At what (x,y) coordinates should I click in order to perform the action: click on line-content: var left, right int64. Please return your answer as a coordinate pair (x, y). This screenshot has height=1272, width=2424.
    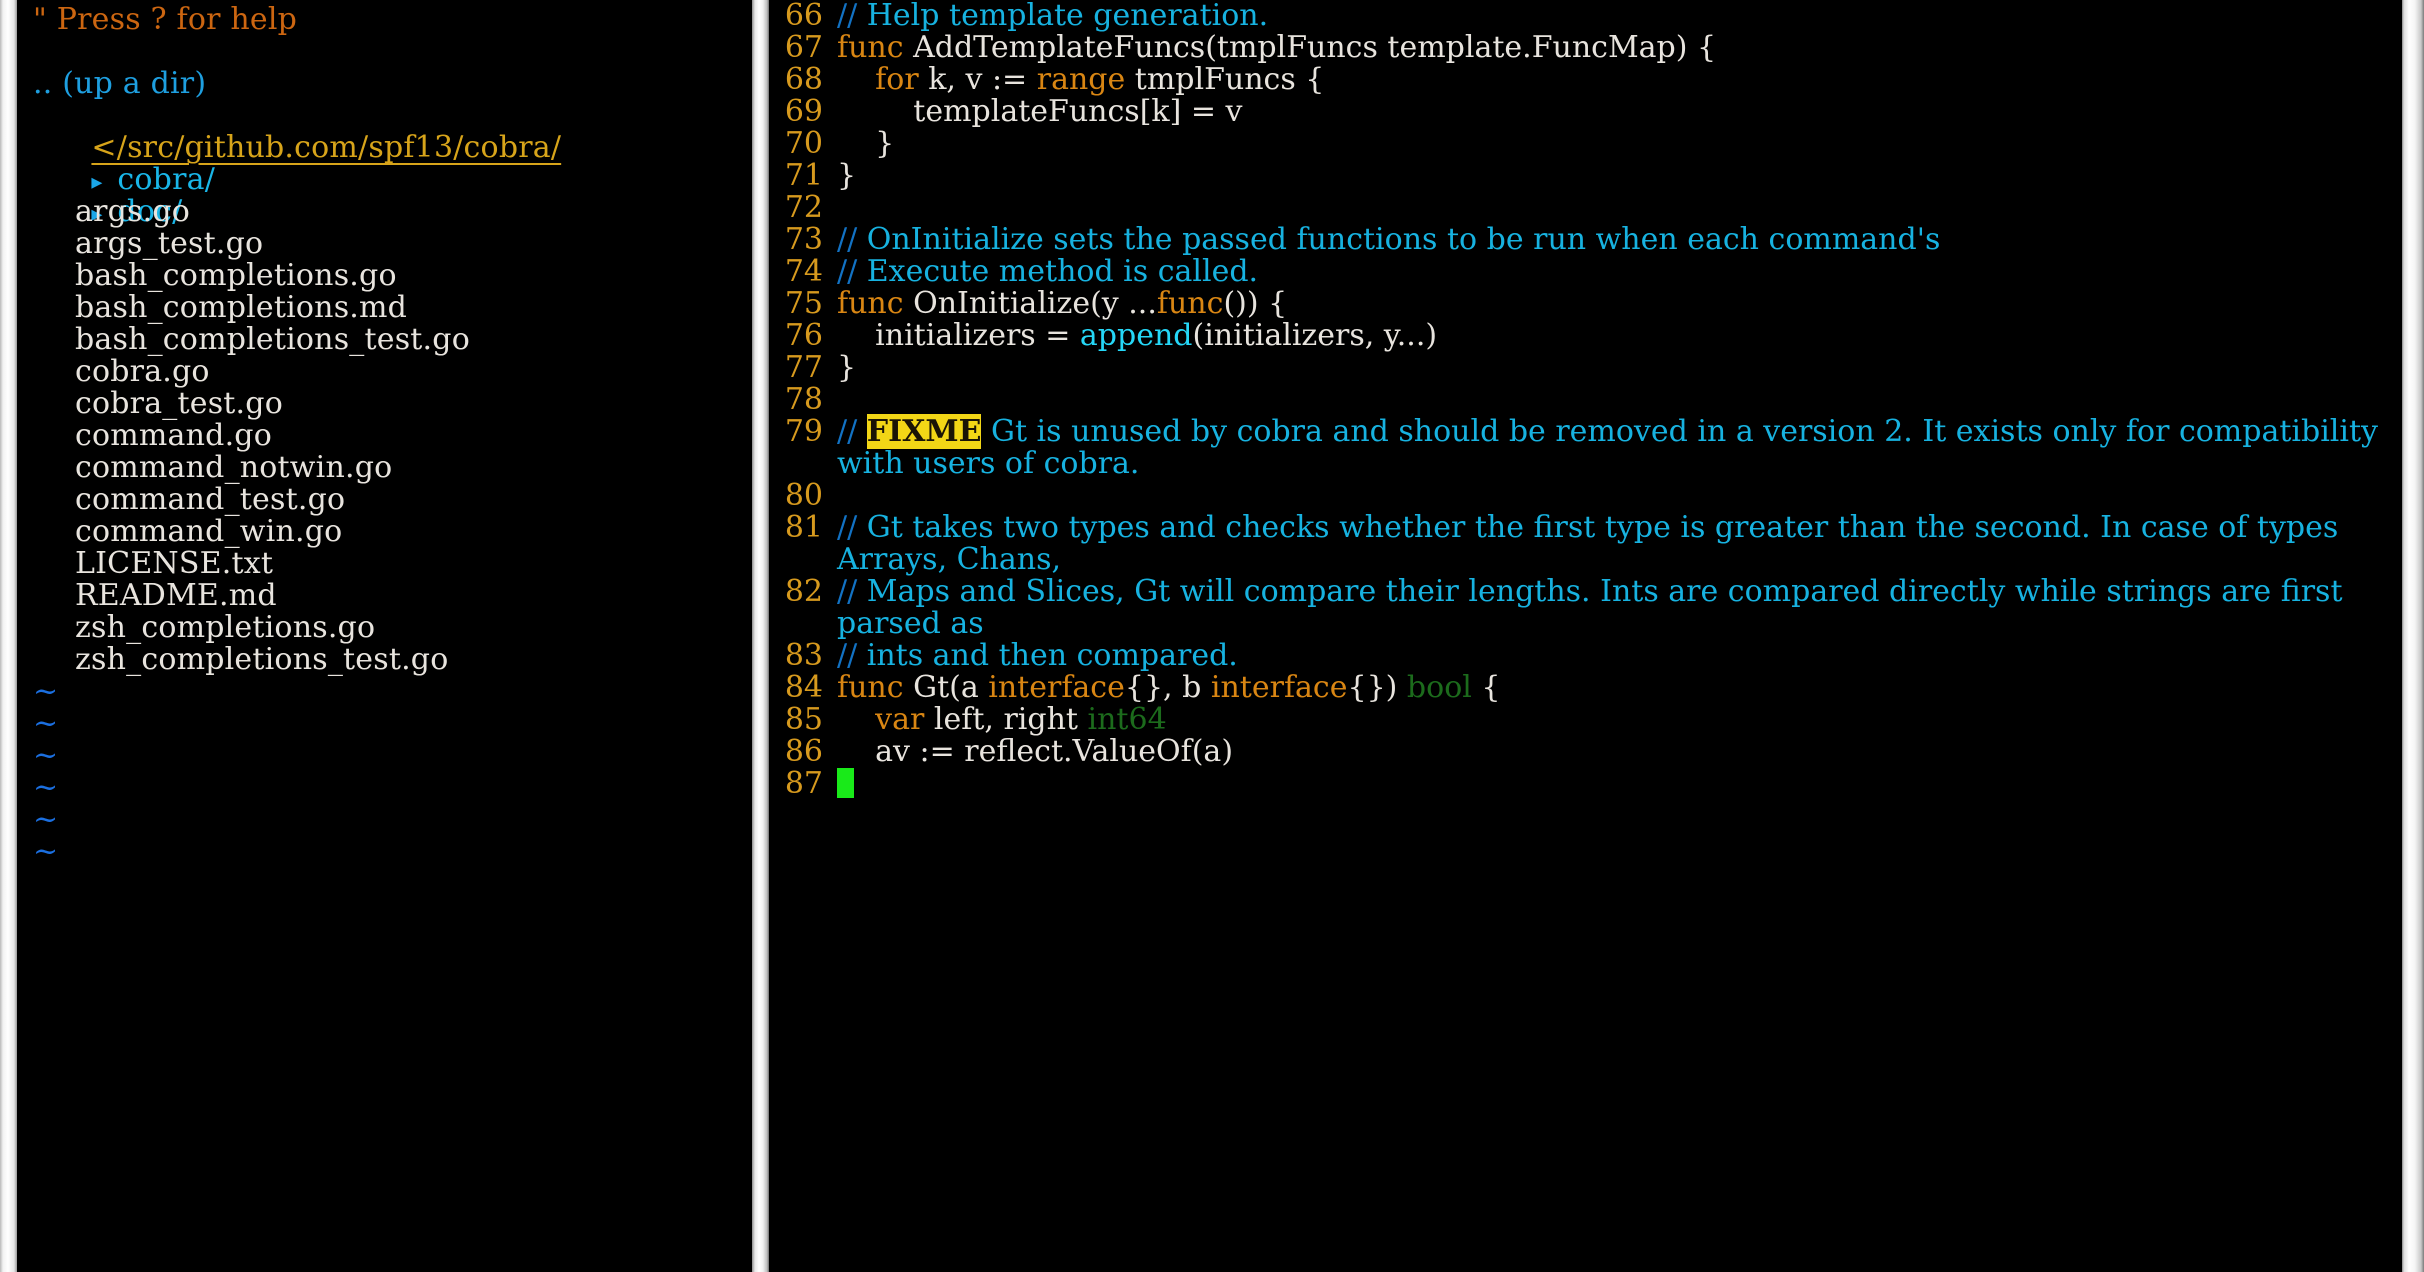
    Looking at the image, I should click on (1630, 720).